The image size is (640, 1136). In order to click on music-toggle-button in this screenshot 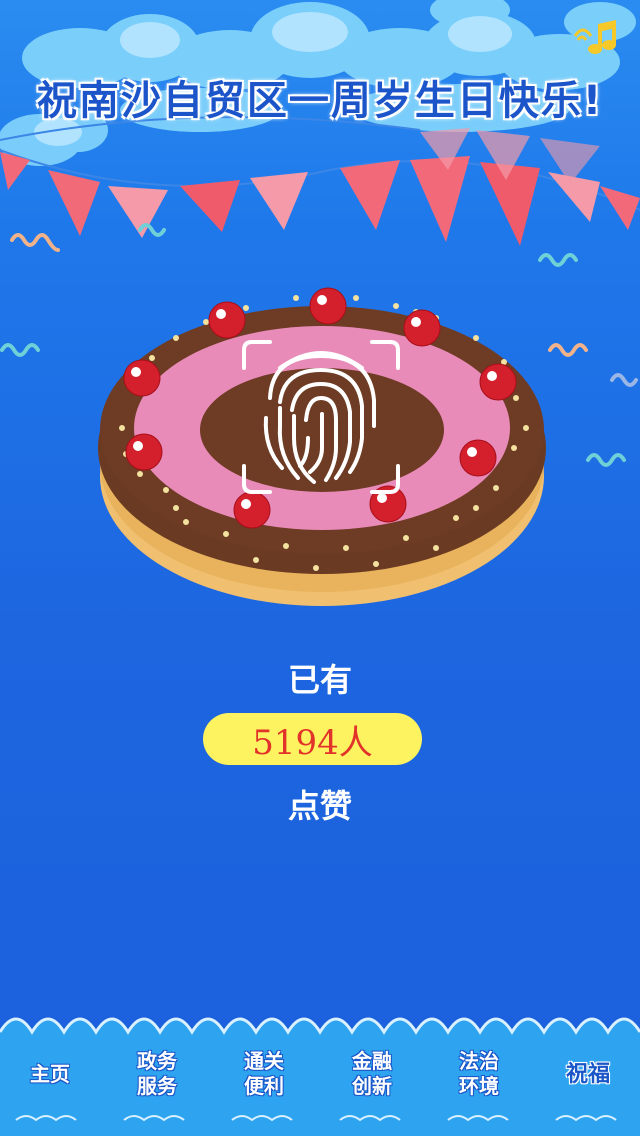, I will do `click(598, 38)`.